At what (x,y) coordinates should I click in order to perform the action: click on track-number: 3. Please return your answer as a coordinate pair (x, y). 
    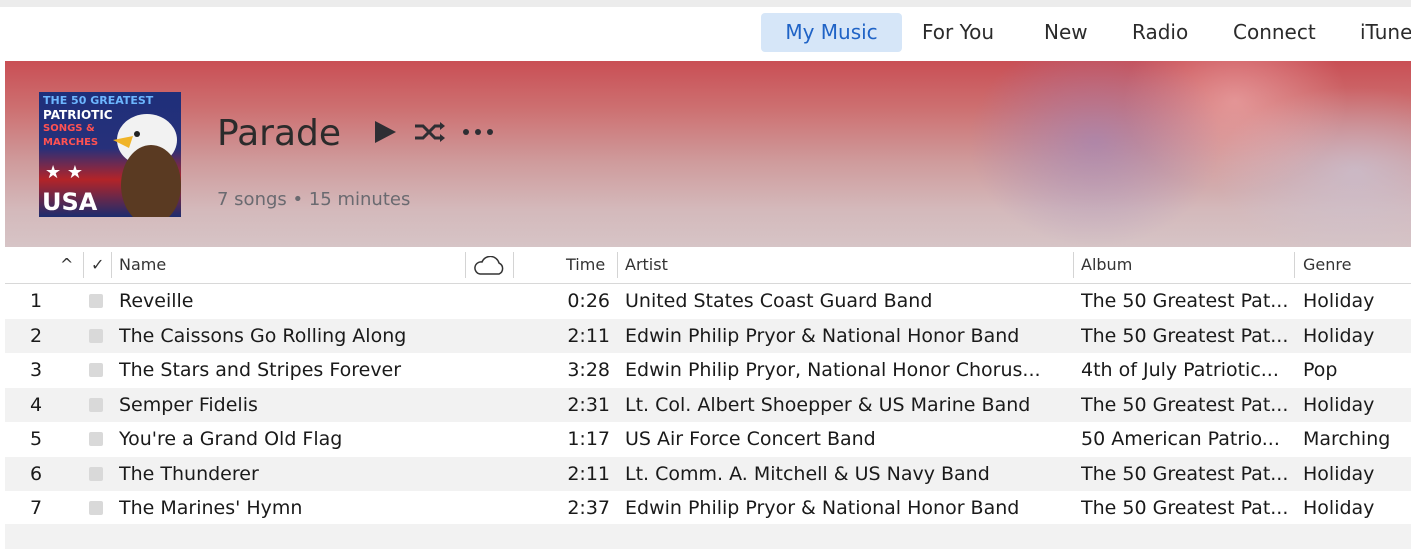
    Looking at the image, I should click on (36, 370).